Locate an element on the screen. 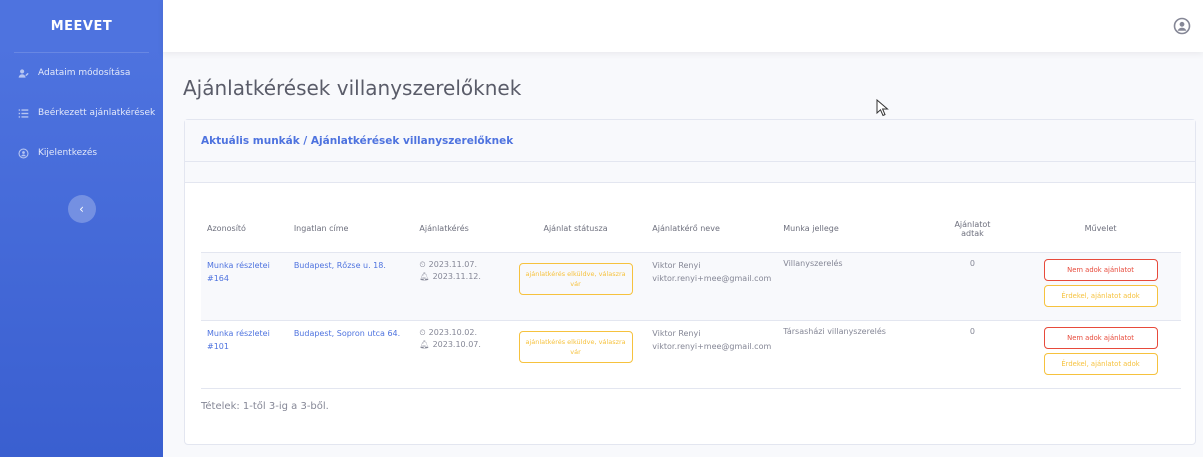  date-deadline-value: 2023.11.12. is located at coordinates (456, 276).